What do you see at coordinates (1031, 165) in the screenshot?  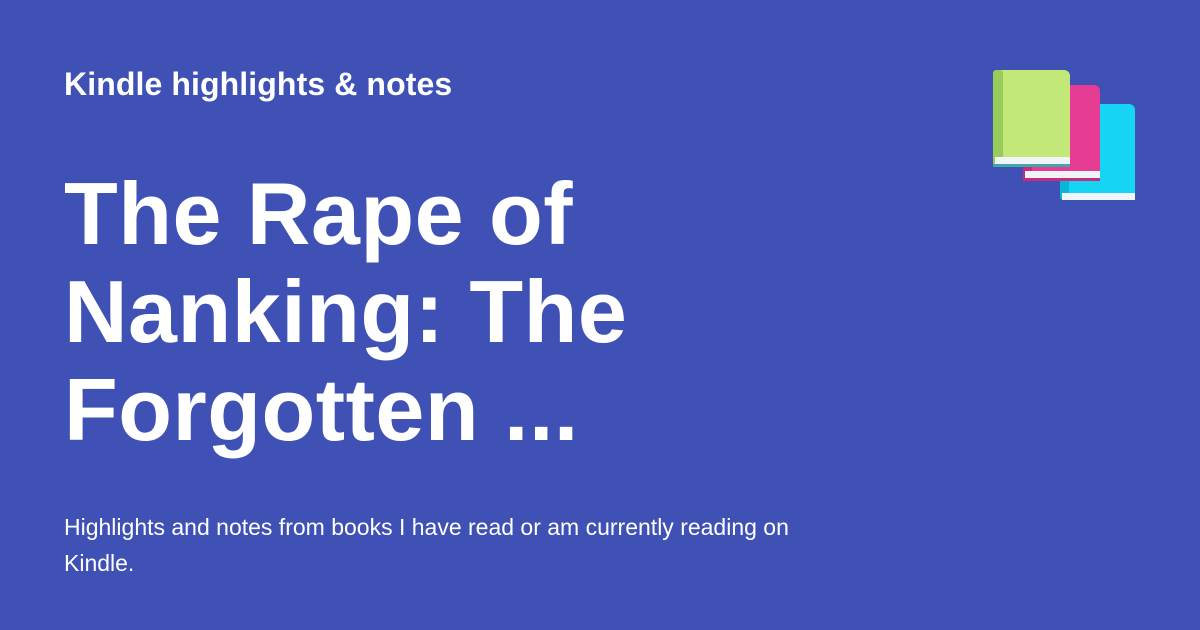 I see `book-green-base` at bounding box center [1031, 165].